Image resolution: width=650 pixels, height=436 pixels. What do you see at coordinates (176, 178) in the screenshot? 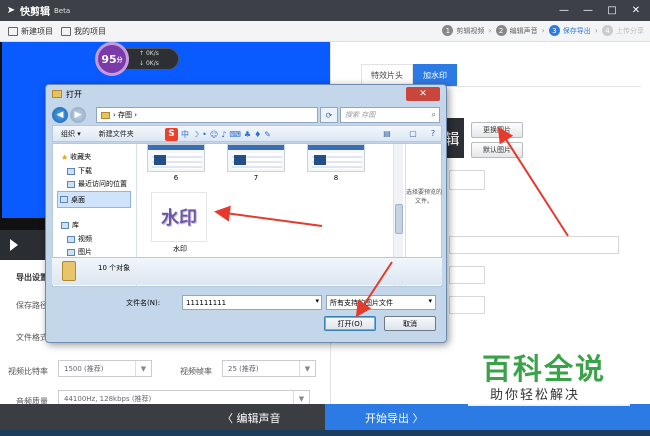
I see `file-name: 6` at bounding box center [176, 178].